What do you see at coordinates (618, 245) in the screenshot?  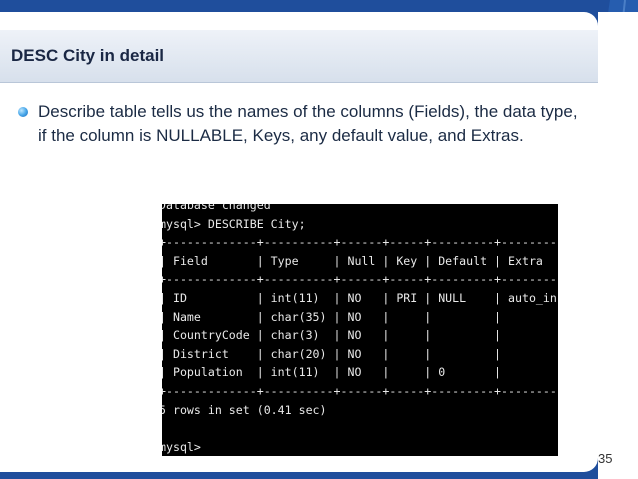 I see `slide-right-edge` at bounding box center [618, 245].